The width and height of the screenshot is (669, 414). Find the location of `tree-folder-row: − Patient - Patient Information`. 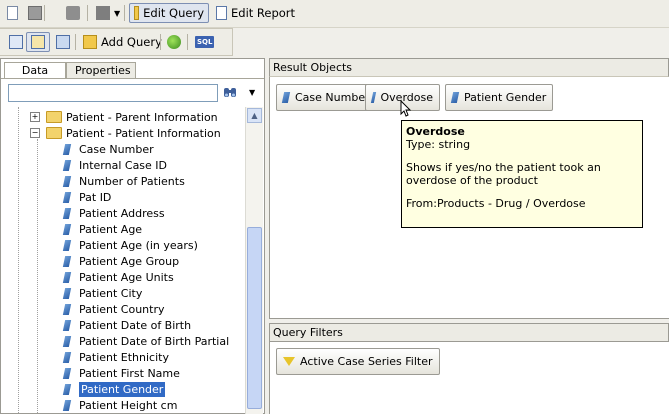

tree-folder-row: − Patient - Patient Information is located at coordinates (125, 133).